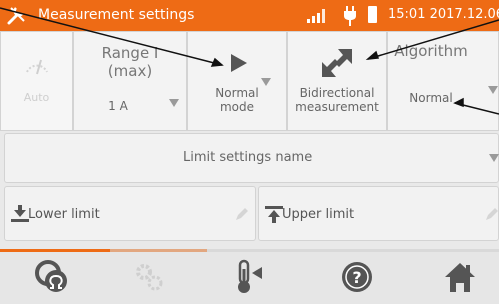 The width and height of the screenshot is (499, 304). What do you see at coordinates (64, 214) in the screenshot?
I see `lower-limit-label: Lower limit` at bounding box center [64, 214].